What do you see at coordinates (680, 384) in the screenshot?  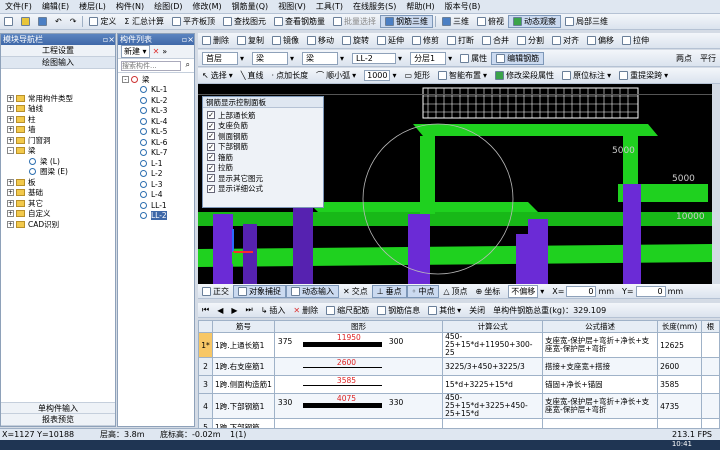 I see `length-cell: 3585` at bounding box center [680, 384].